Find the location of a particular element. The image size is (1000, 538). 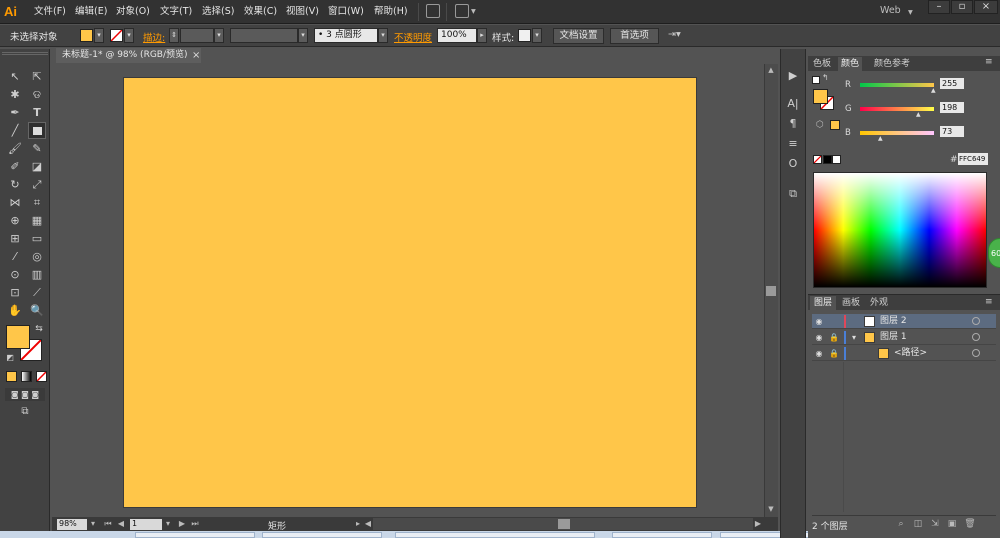

value-g: 198 is located at coordinates (952, 107).